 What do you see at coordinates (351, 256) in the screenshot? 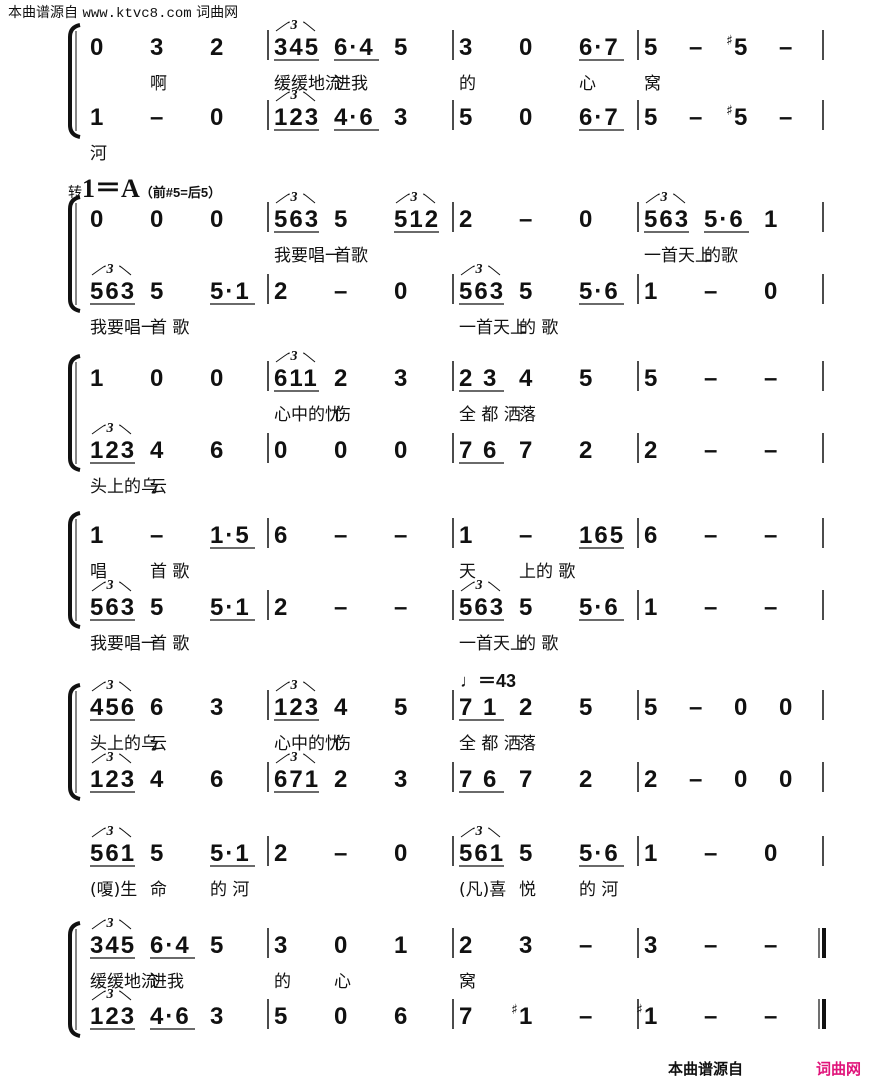
I see `lyric-text: 首歌` at bounding box center [351, 256].